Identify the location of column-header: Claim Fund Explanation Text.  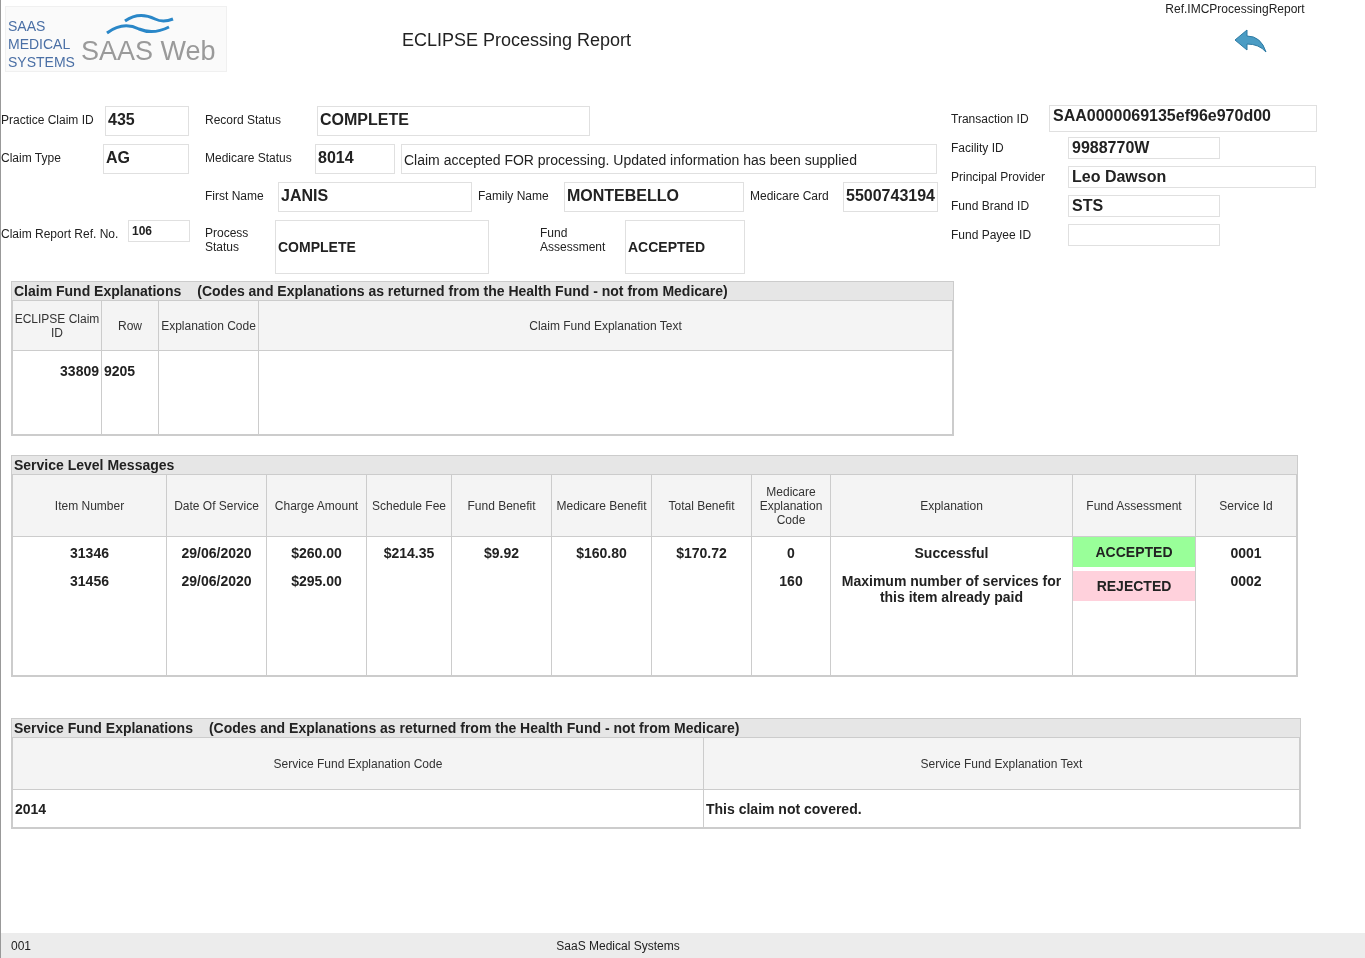
(605, 325).